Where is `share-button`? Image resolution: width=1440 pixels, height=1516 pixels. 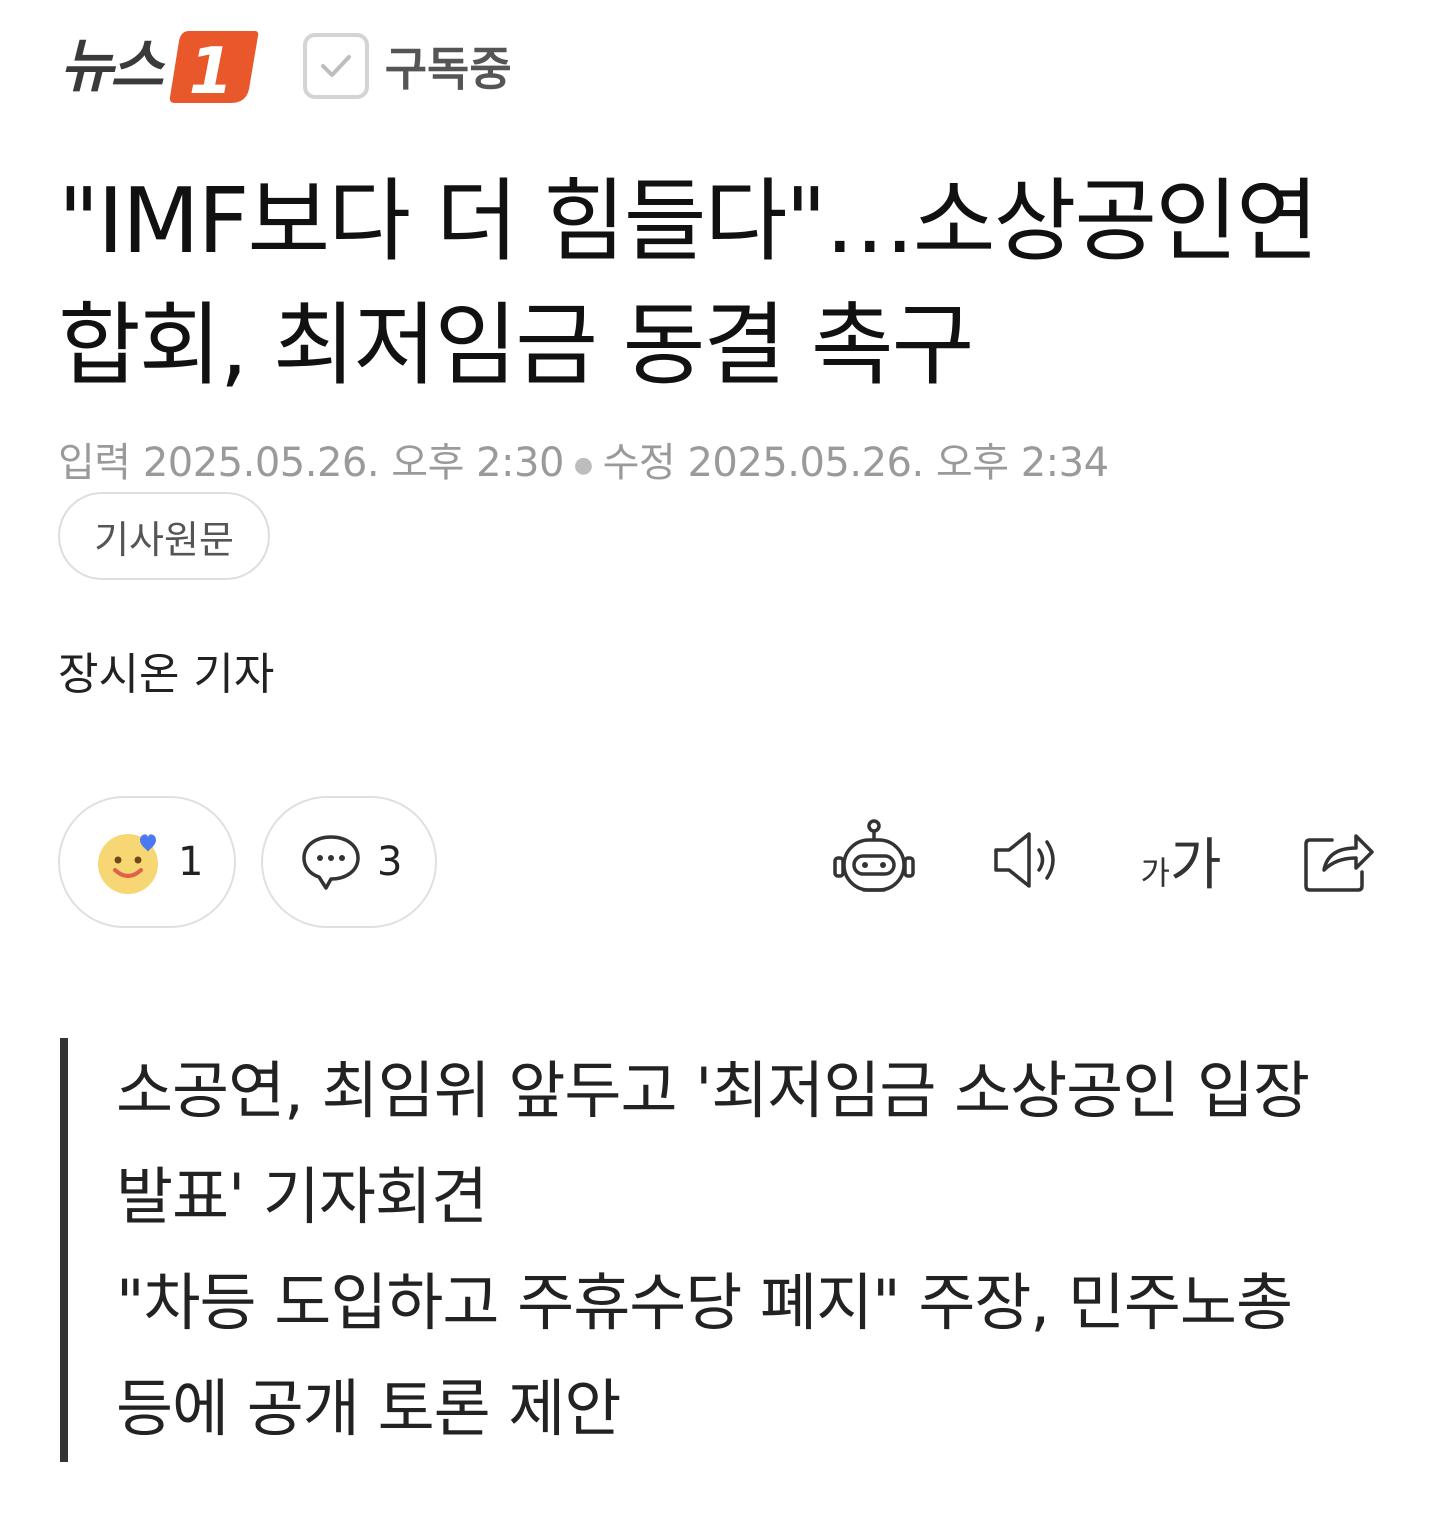 share-button is located at coordinates (1339, 860).